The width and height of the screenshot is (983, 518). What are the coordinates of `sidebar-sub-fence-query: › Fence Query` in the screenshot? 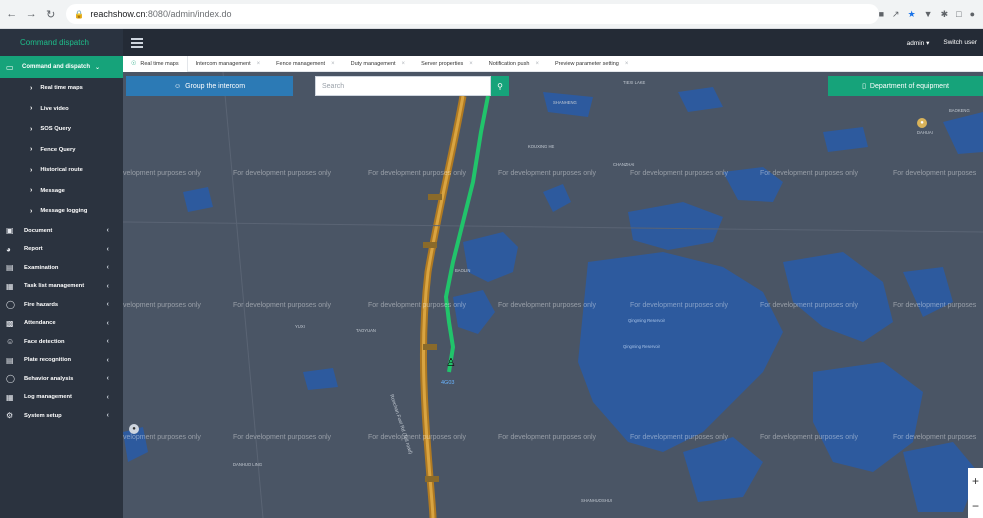 It's located at (61, 150).